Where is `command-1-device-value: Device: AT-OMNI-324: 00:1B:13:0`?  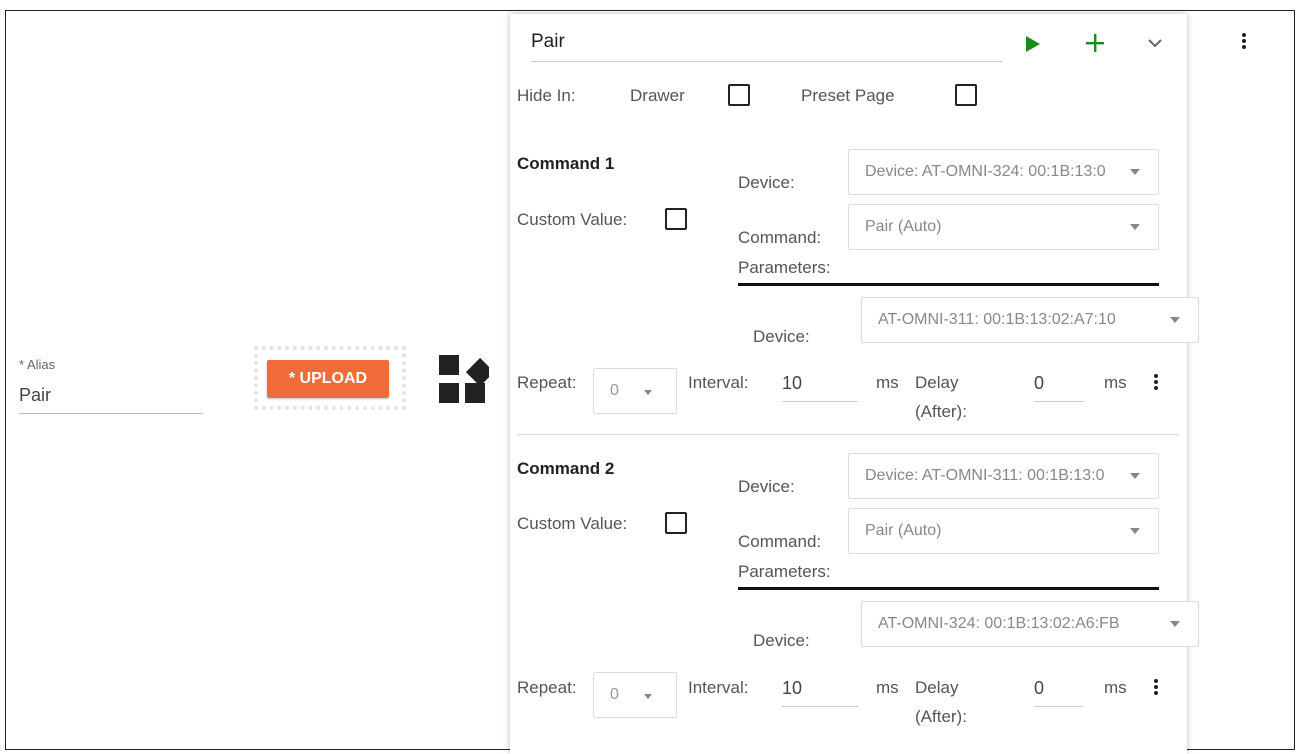 command-1-device-value: Device: AT-OMNI-324: 00:1B:13:0 is located at coordinates (985, 171).